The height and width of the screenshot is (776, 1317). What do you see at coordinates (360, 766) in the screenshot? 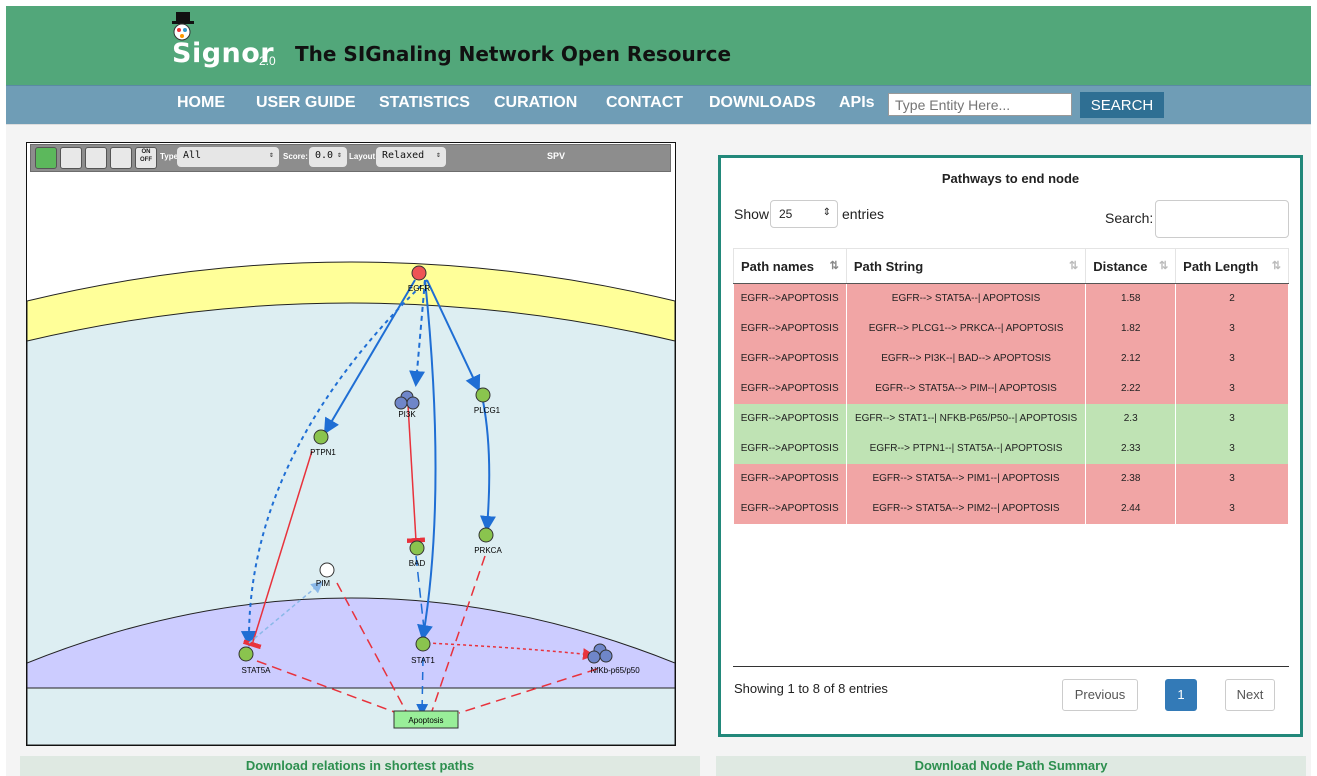
I see `download-relations-link: Download relations in shortest paths` at bounding box center [360, 766].